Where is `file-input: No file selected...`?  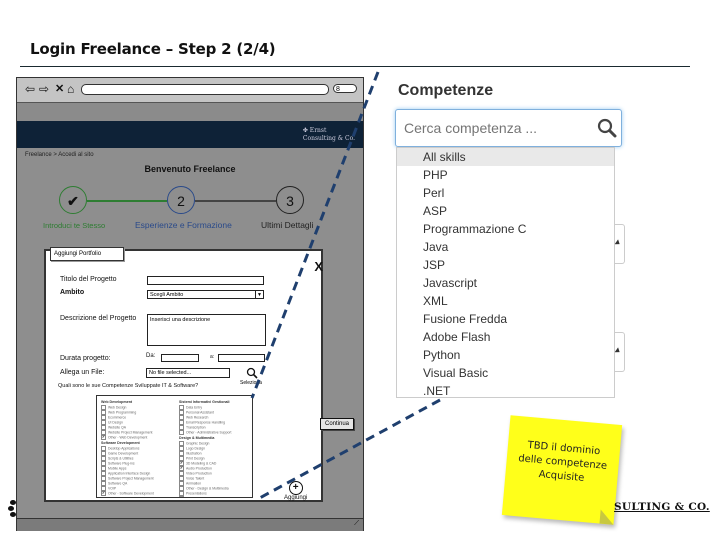
file-input: No file selected... is located at coordinates (188, 373).